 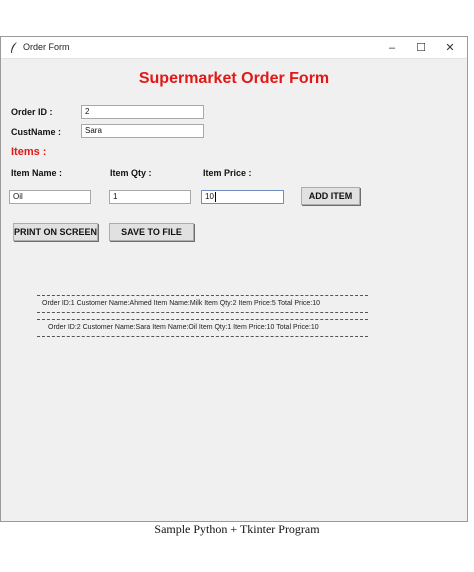 I want to click on item-price-value: 10, so click(x=209, y=196).